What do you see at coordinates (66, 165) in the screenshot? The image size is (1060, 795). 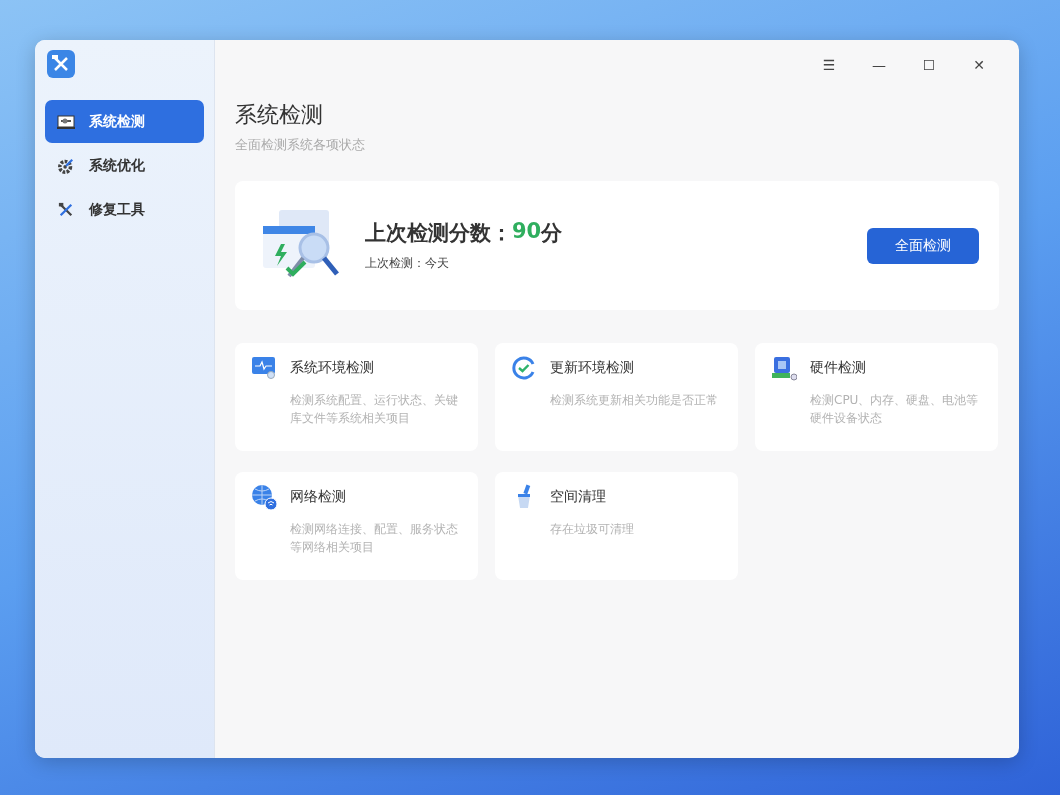 I see `gear-icon` at bounding box center [66, 165].